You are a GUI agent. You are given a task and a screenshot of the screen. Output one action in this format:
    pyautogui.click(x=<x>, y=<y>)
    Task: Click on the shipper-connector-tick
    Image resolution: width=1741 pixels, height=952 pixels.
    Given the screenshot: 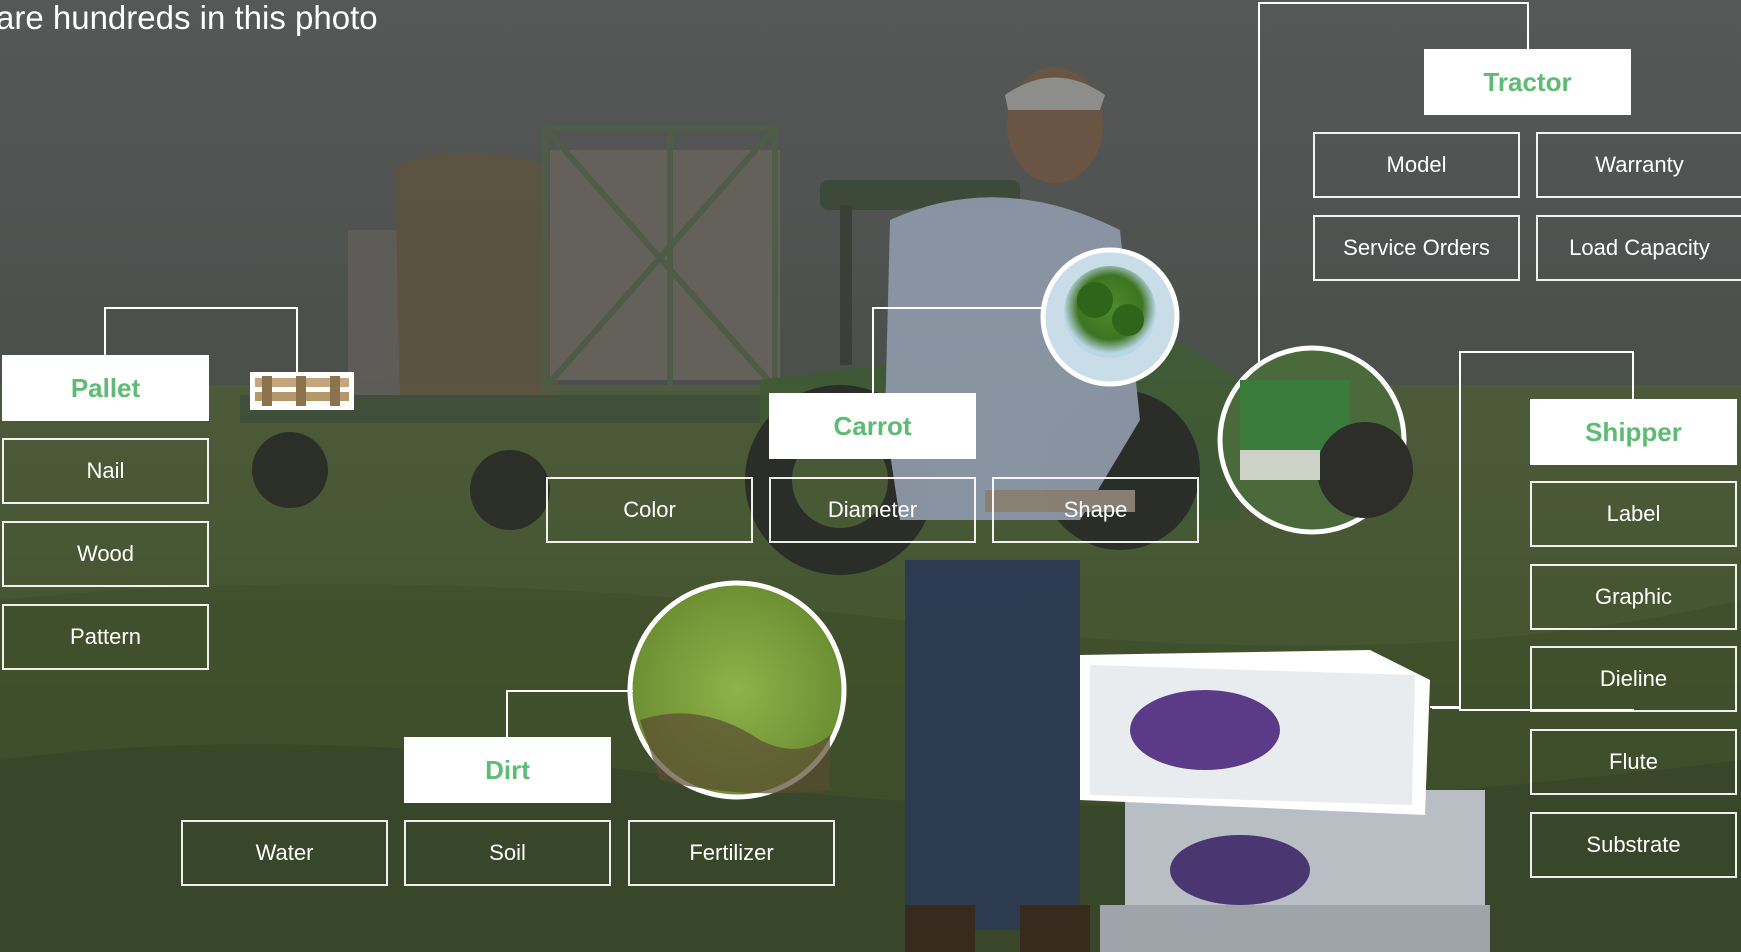 What is the action you would take?
    pyautogui.click(x=1446, y=708)
    